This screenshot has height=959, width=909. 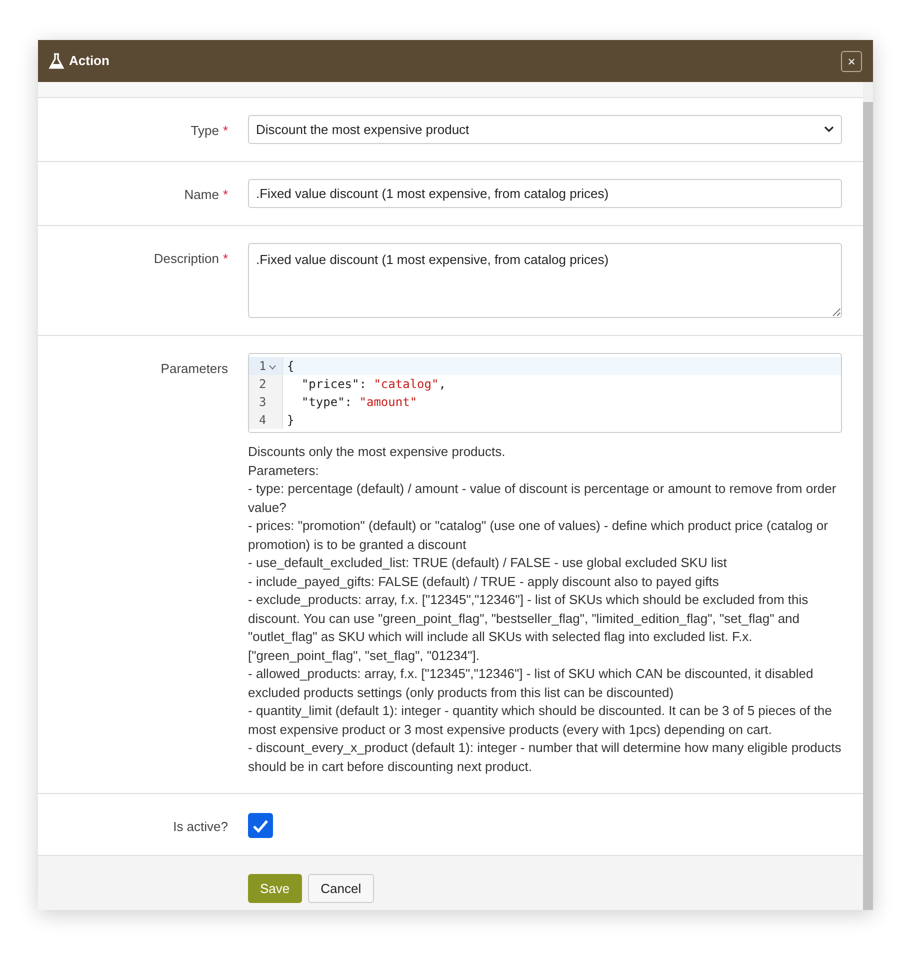 I want to click on code-line: }, so click(x=290, y=420).